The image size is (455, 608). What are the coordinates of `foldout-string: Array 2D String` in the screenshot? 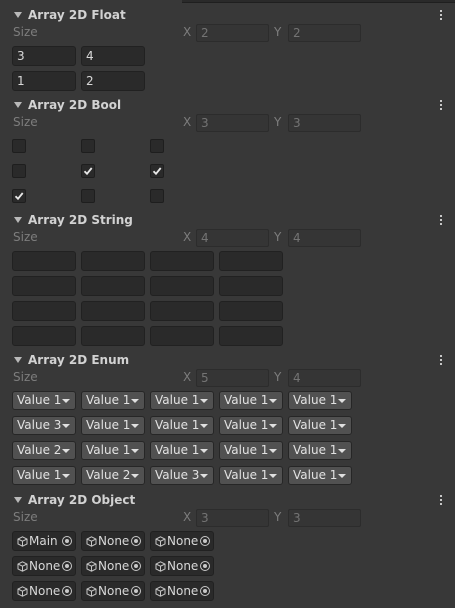 It's located at (73, 220).